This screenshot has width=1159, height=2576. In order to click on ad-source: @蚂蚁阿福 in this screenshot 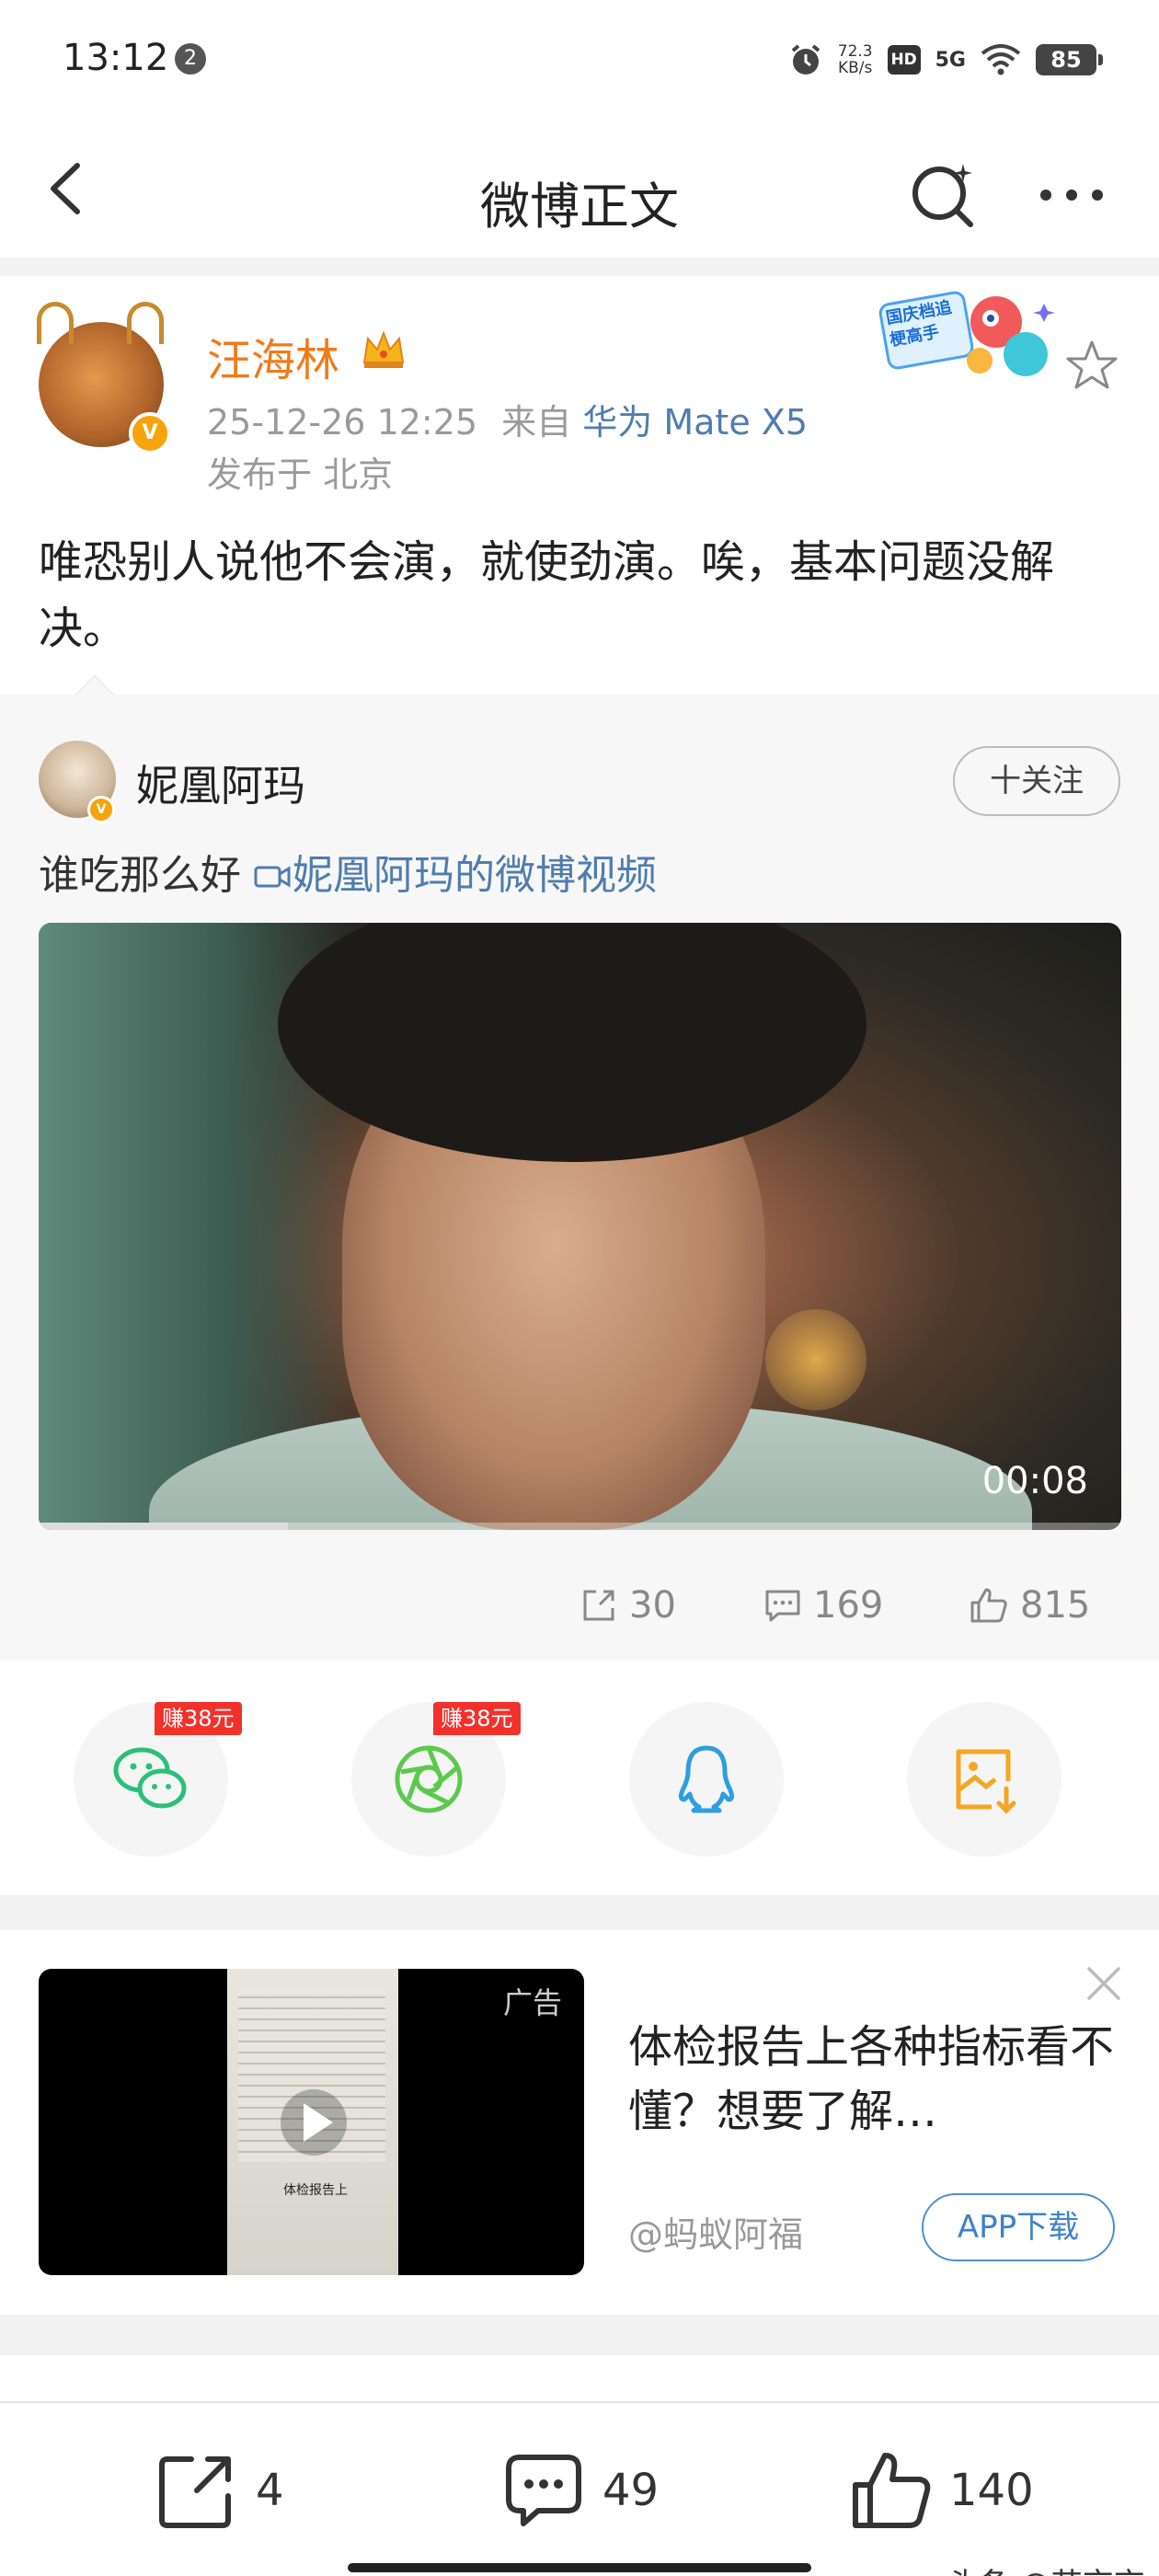, I will do `click(716, 2234)`.